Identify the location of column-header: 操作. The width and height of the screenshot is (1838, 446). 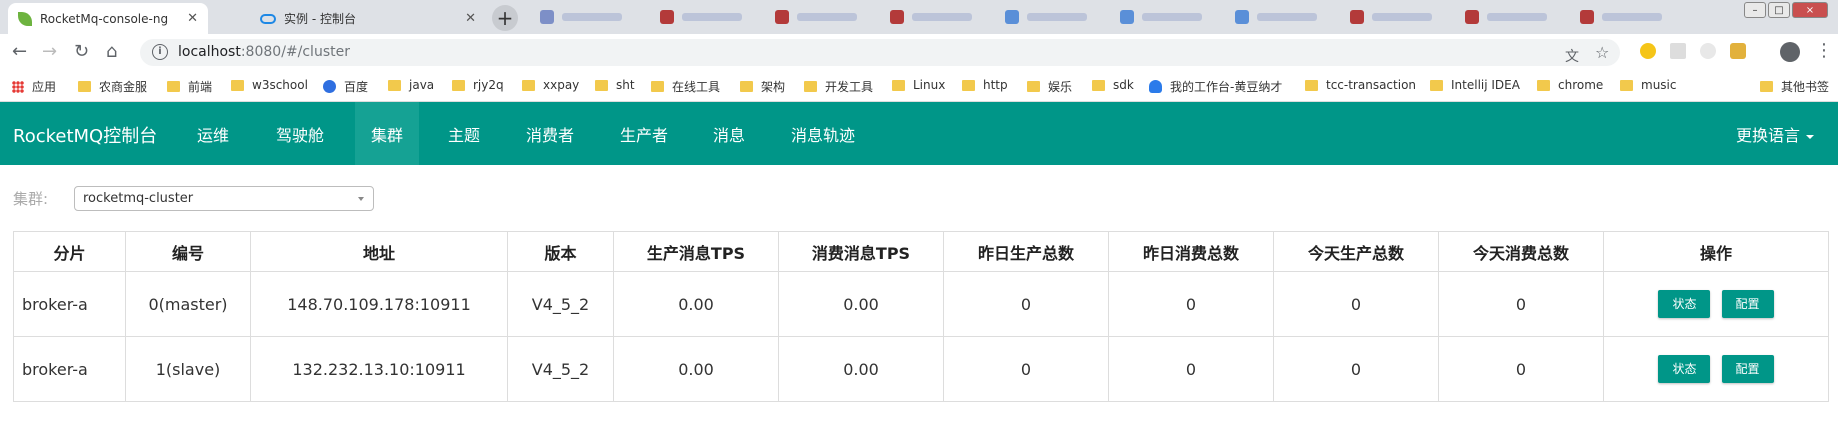
(1716, 251).